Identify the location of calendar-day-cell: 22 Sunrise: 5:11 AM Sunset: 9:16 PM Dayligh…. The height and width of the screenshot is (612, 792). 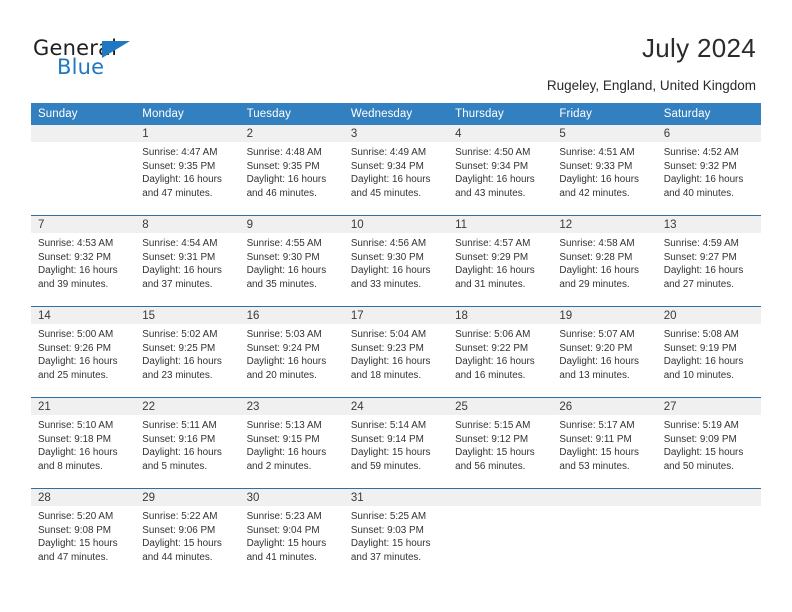
(187, 443).